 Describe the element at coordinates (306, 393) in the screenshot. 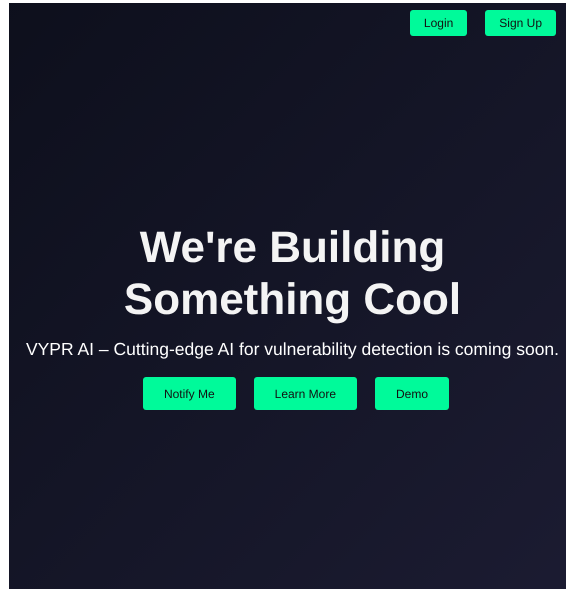

I see `cta-button: Learn More` at that location.